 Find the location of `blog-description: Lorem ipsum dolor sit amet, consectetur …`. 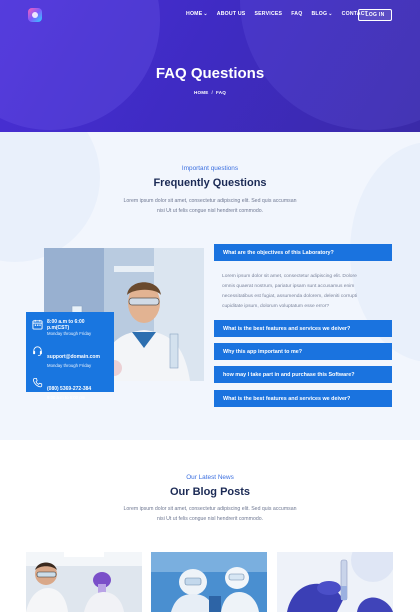

blog-description: Lorem ipsum dolor sit amet, consectetur … is located at coordinates (210, 514).